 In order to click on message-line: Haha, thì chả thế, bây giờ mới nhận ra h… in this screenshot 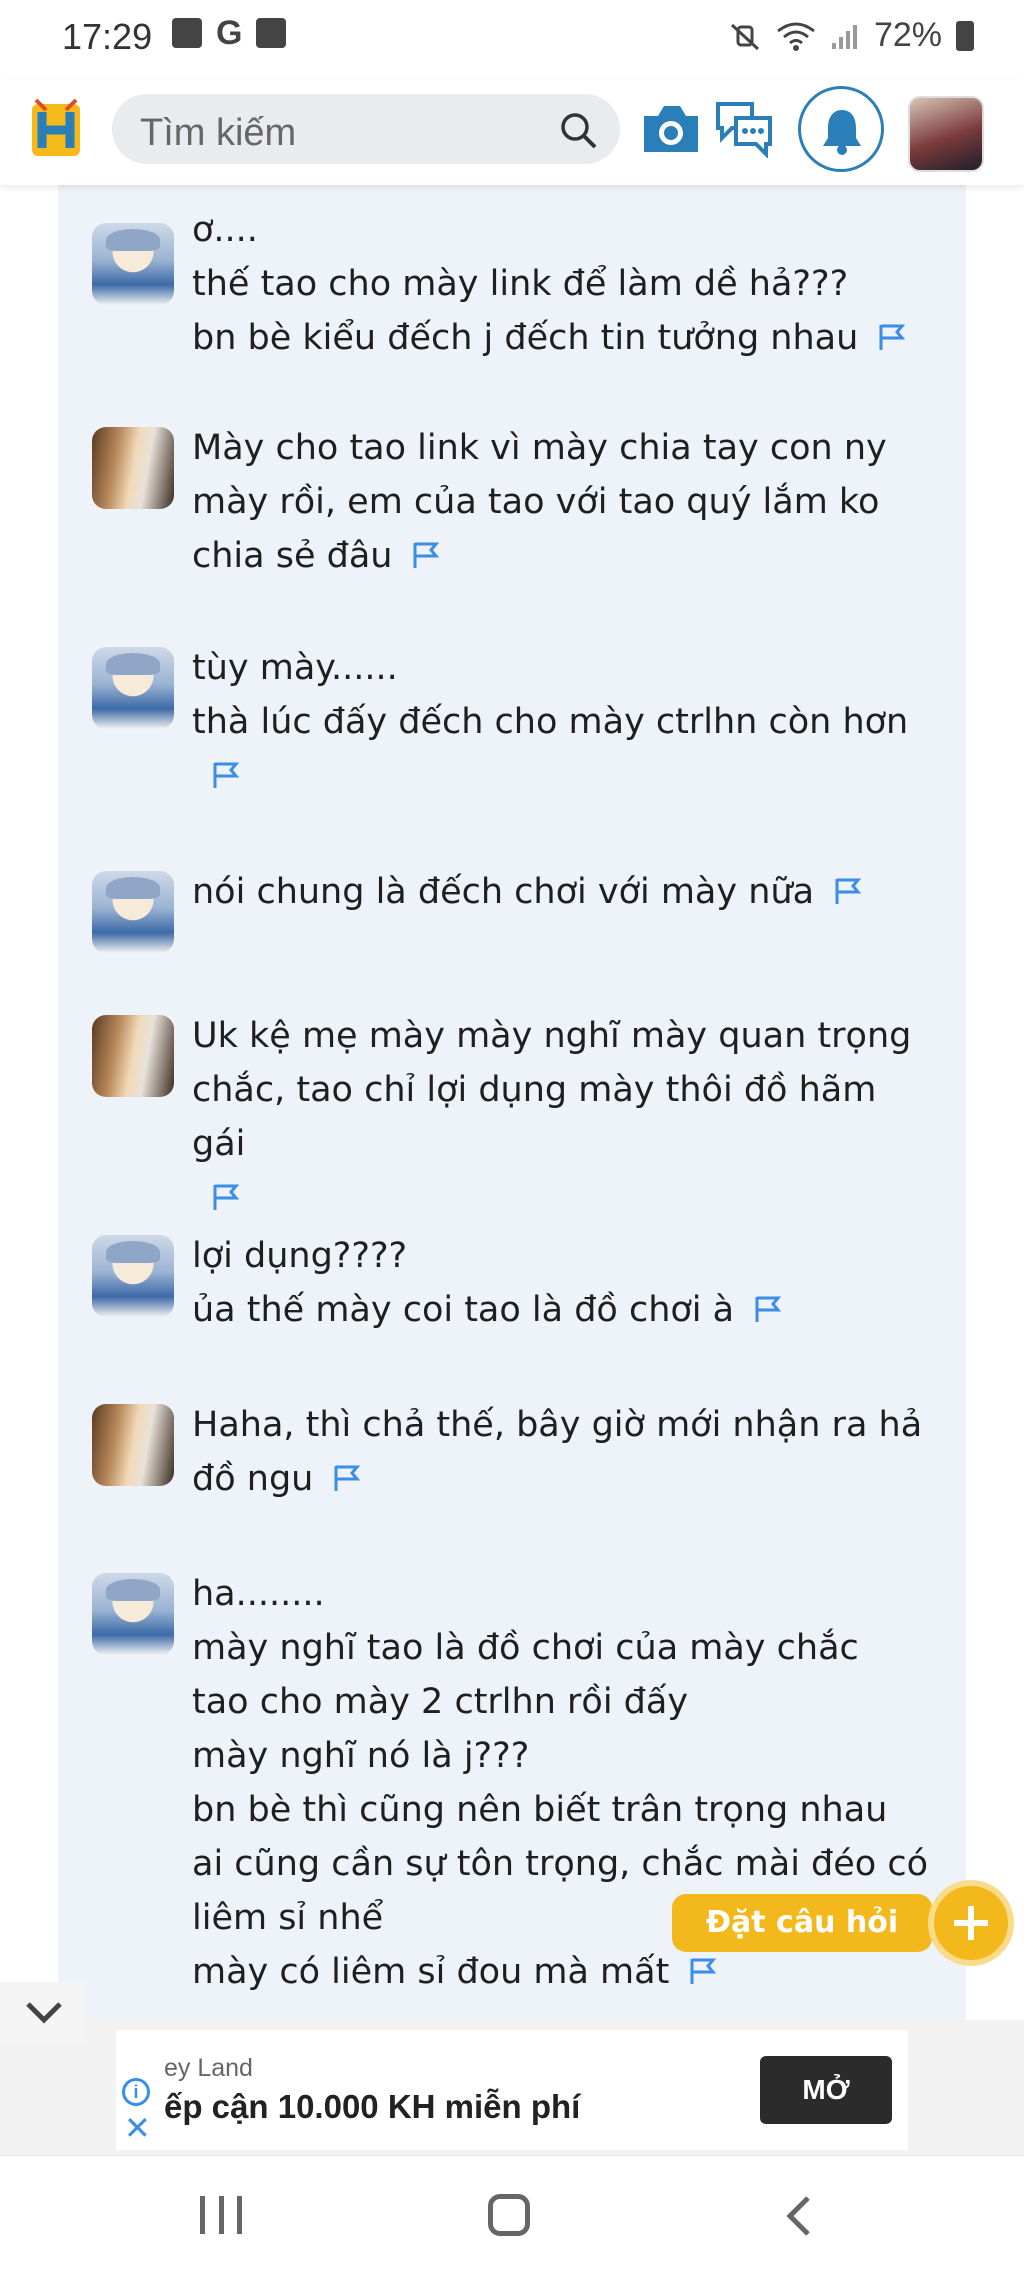, I will do `click(557, 1425)`.